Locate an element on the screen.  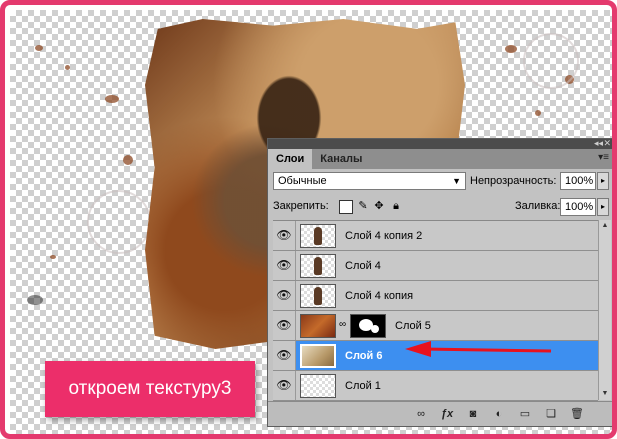
layer-row: 👁︎ Слой 1 is located at coordinates (435, 386).